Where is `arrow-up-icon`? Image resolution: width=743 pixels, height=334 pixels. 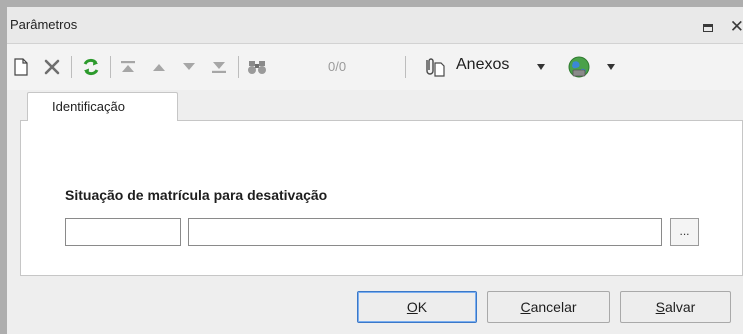
arrow-up-icon is located at coordinates (159, 67).